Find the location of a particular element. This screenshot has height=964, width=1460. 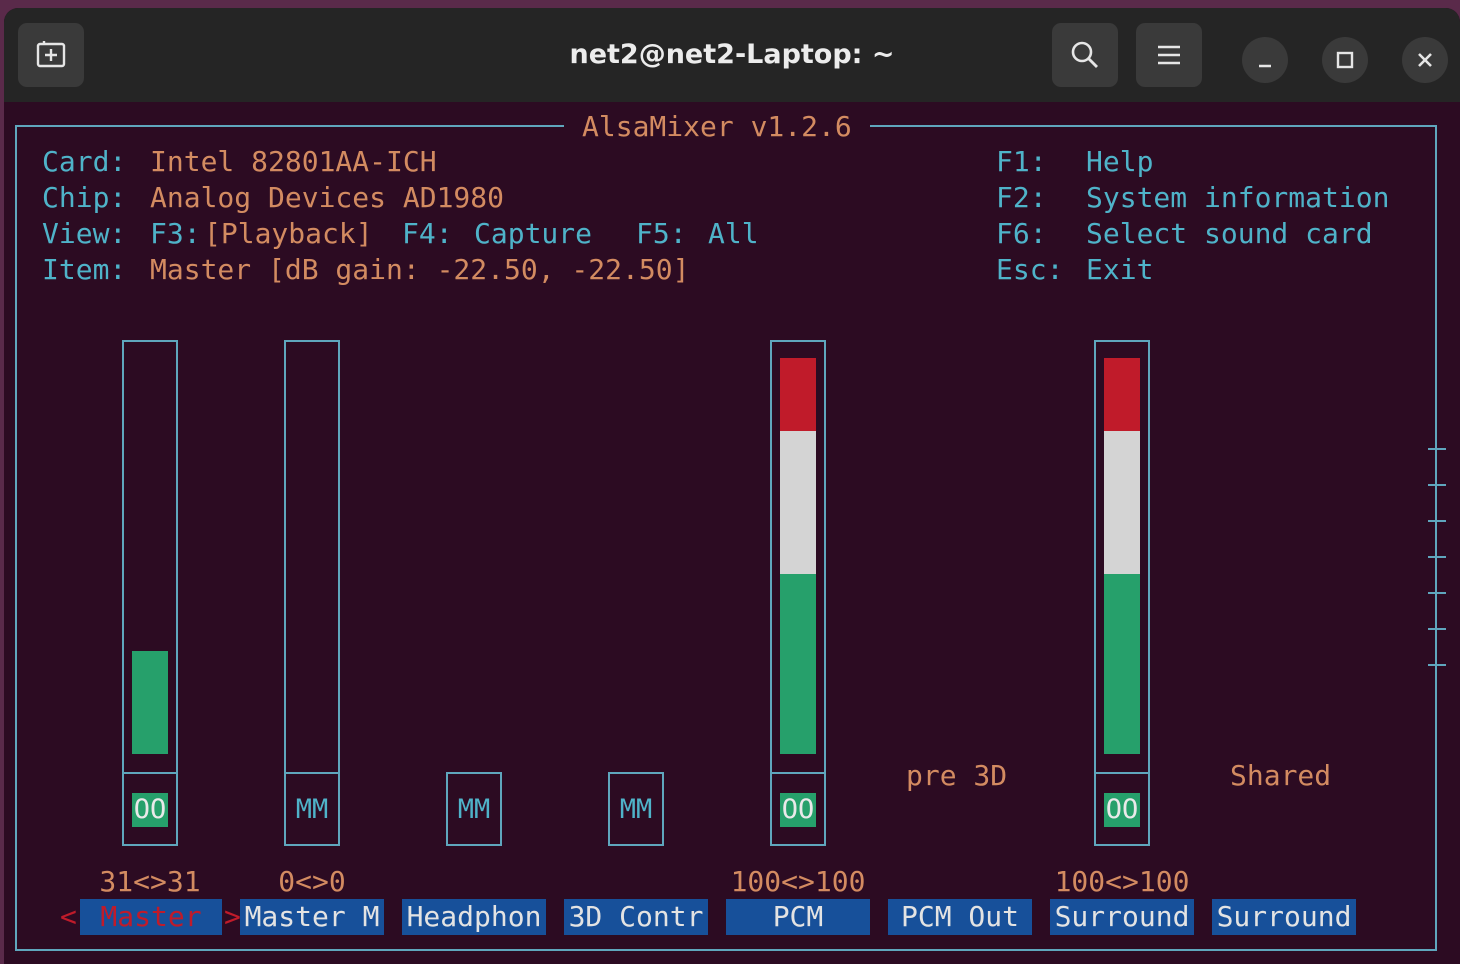

pcm-value: 100<>100 is located at coordinates (798, 881).